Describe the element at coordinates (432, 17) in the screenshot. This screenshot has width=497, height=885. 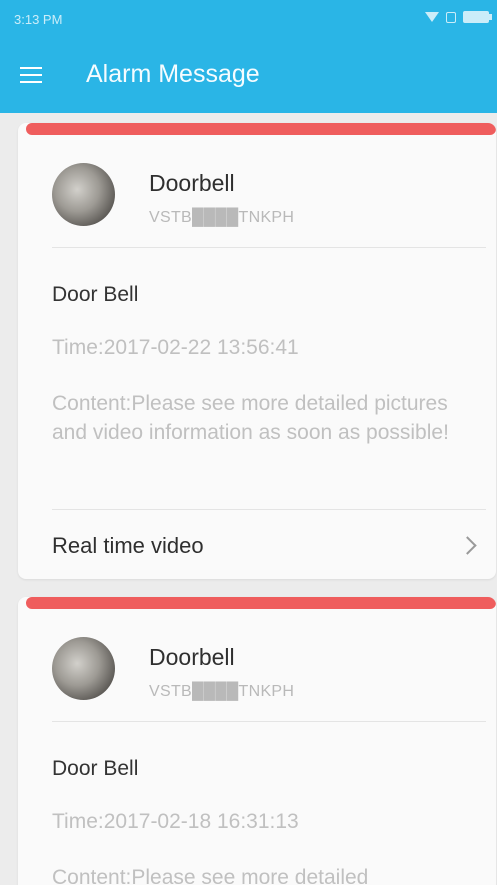
I see `wifi-icon` at that location.